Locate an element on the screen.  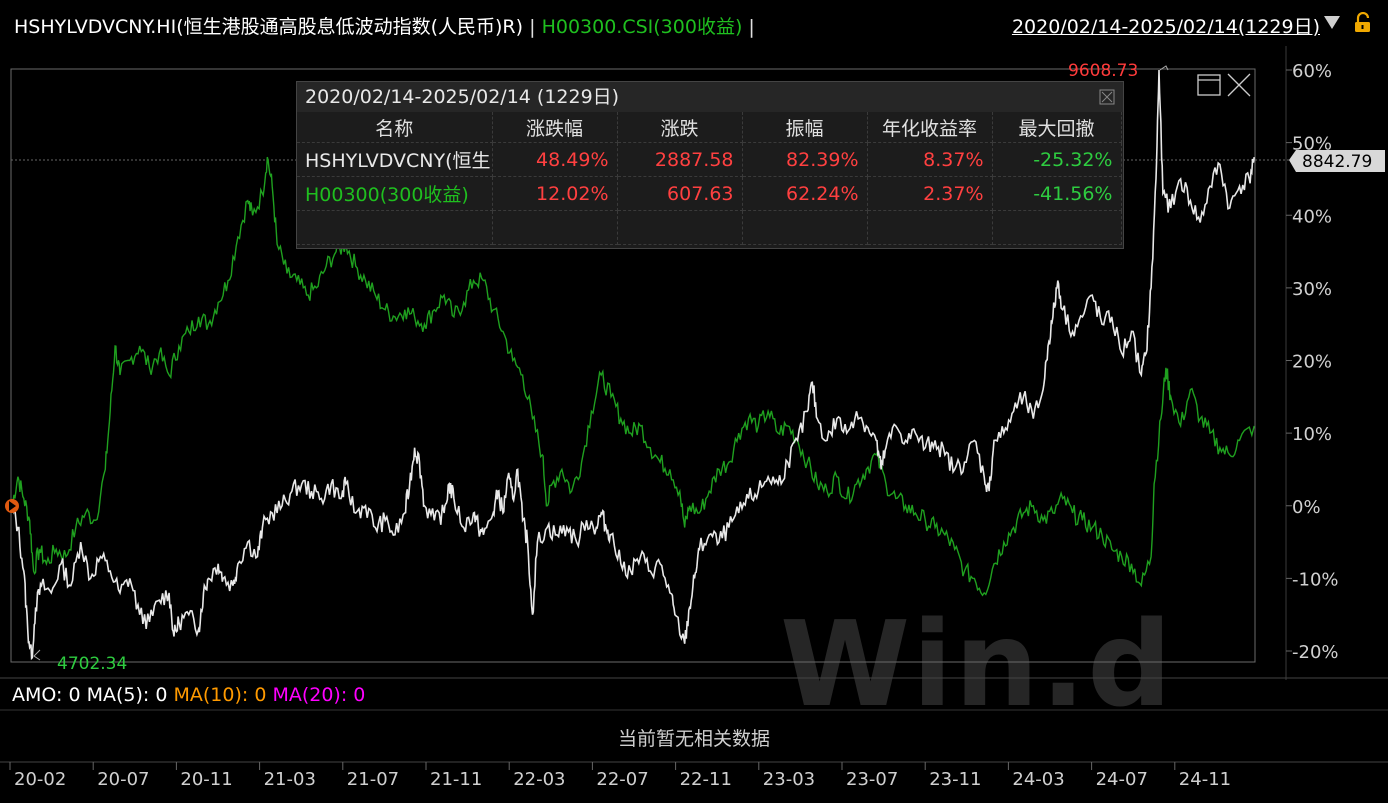
y-tick-label: 10% is located at coordinates (1312, 434).